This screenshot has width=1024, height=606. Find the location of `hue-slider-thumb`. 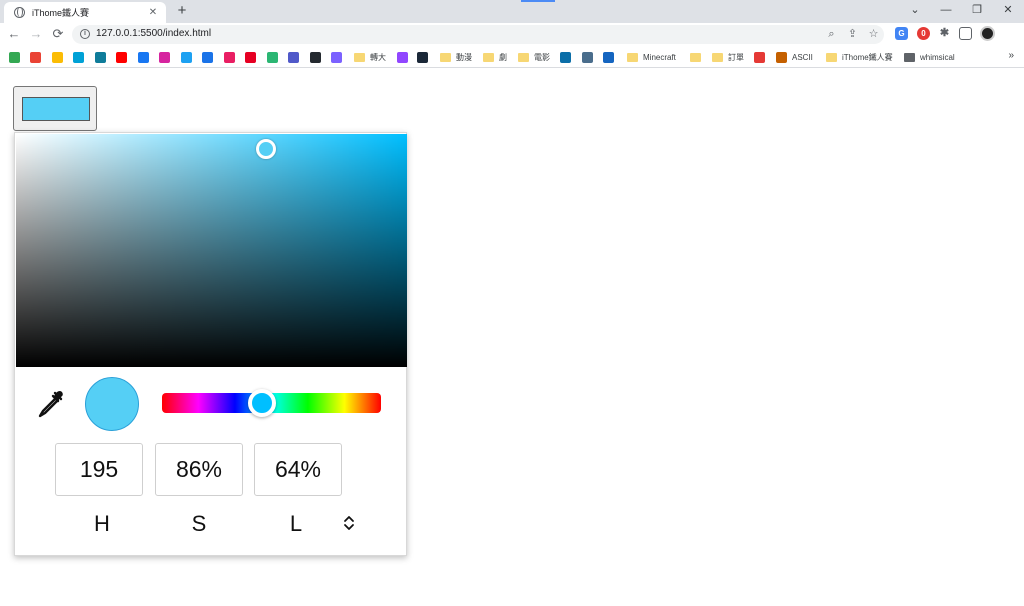

hue-slider-thumb is located at coordinates (262, 403).